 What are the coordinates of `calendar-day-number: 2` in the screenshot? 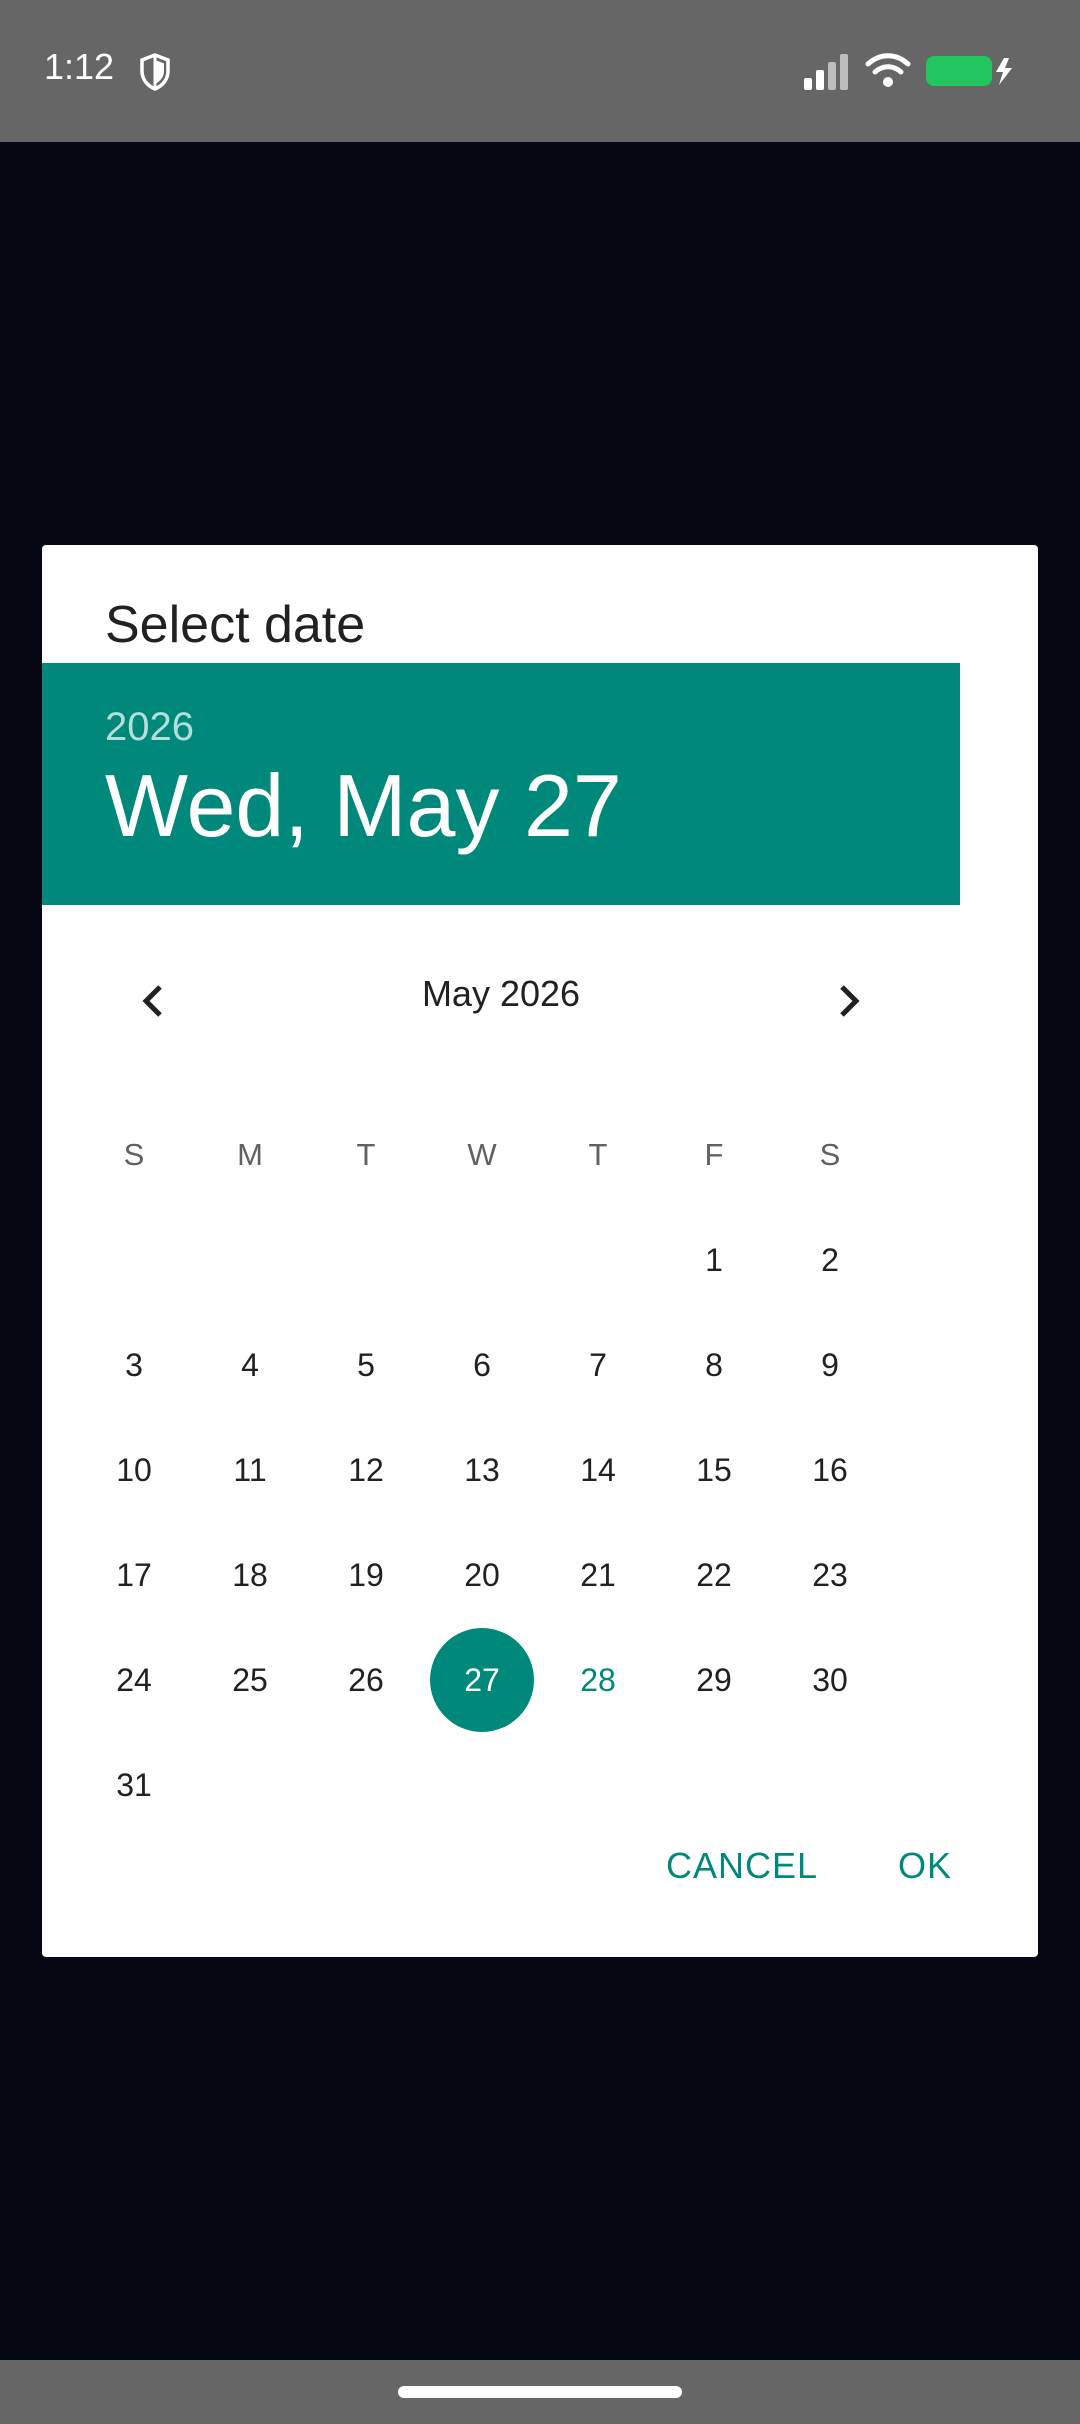 It's located at (830, 1259).